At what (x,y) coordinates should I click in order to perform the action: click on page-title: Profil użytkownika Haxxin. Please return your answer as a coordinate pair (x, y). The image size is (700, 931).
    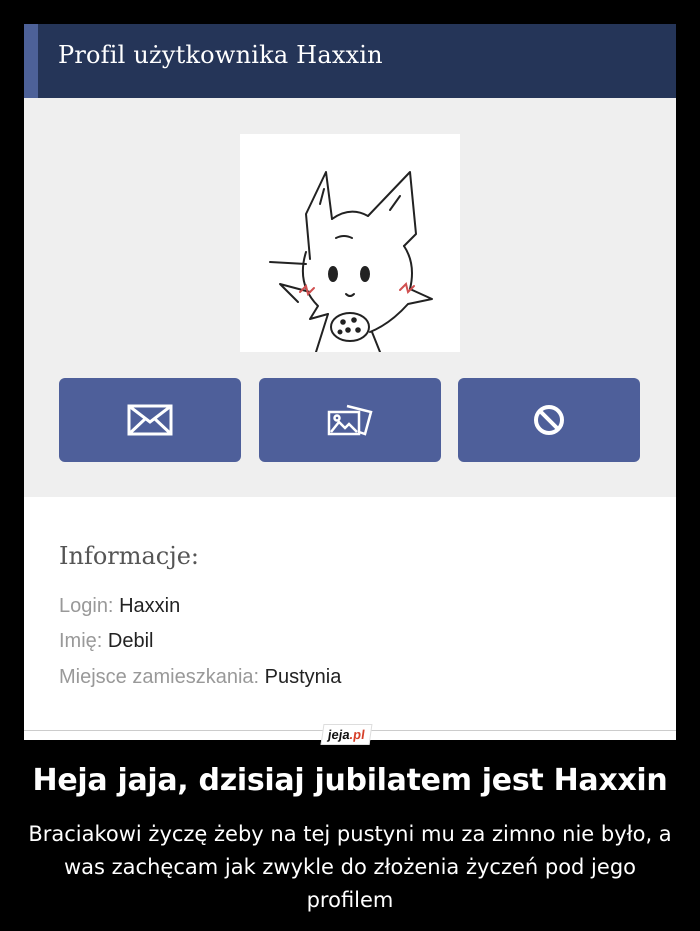
    Looking at the image, I should click on (220, 55).